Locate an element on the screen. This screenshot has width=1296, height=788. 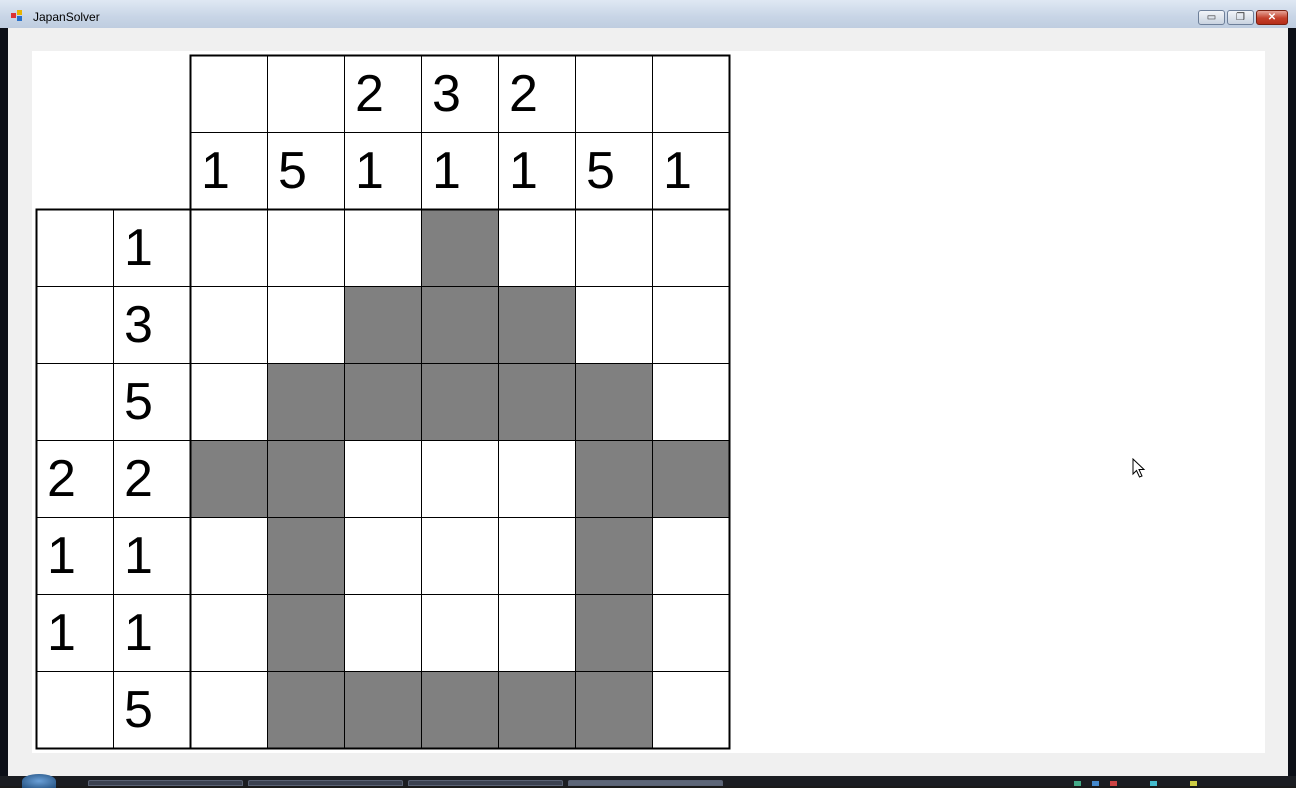
taskbar-button-active is located at coordinates (645, 783).